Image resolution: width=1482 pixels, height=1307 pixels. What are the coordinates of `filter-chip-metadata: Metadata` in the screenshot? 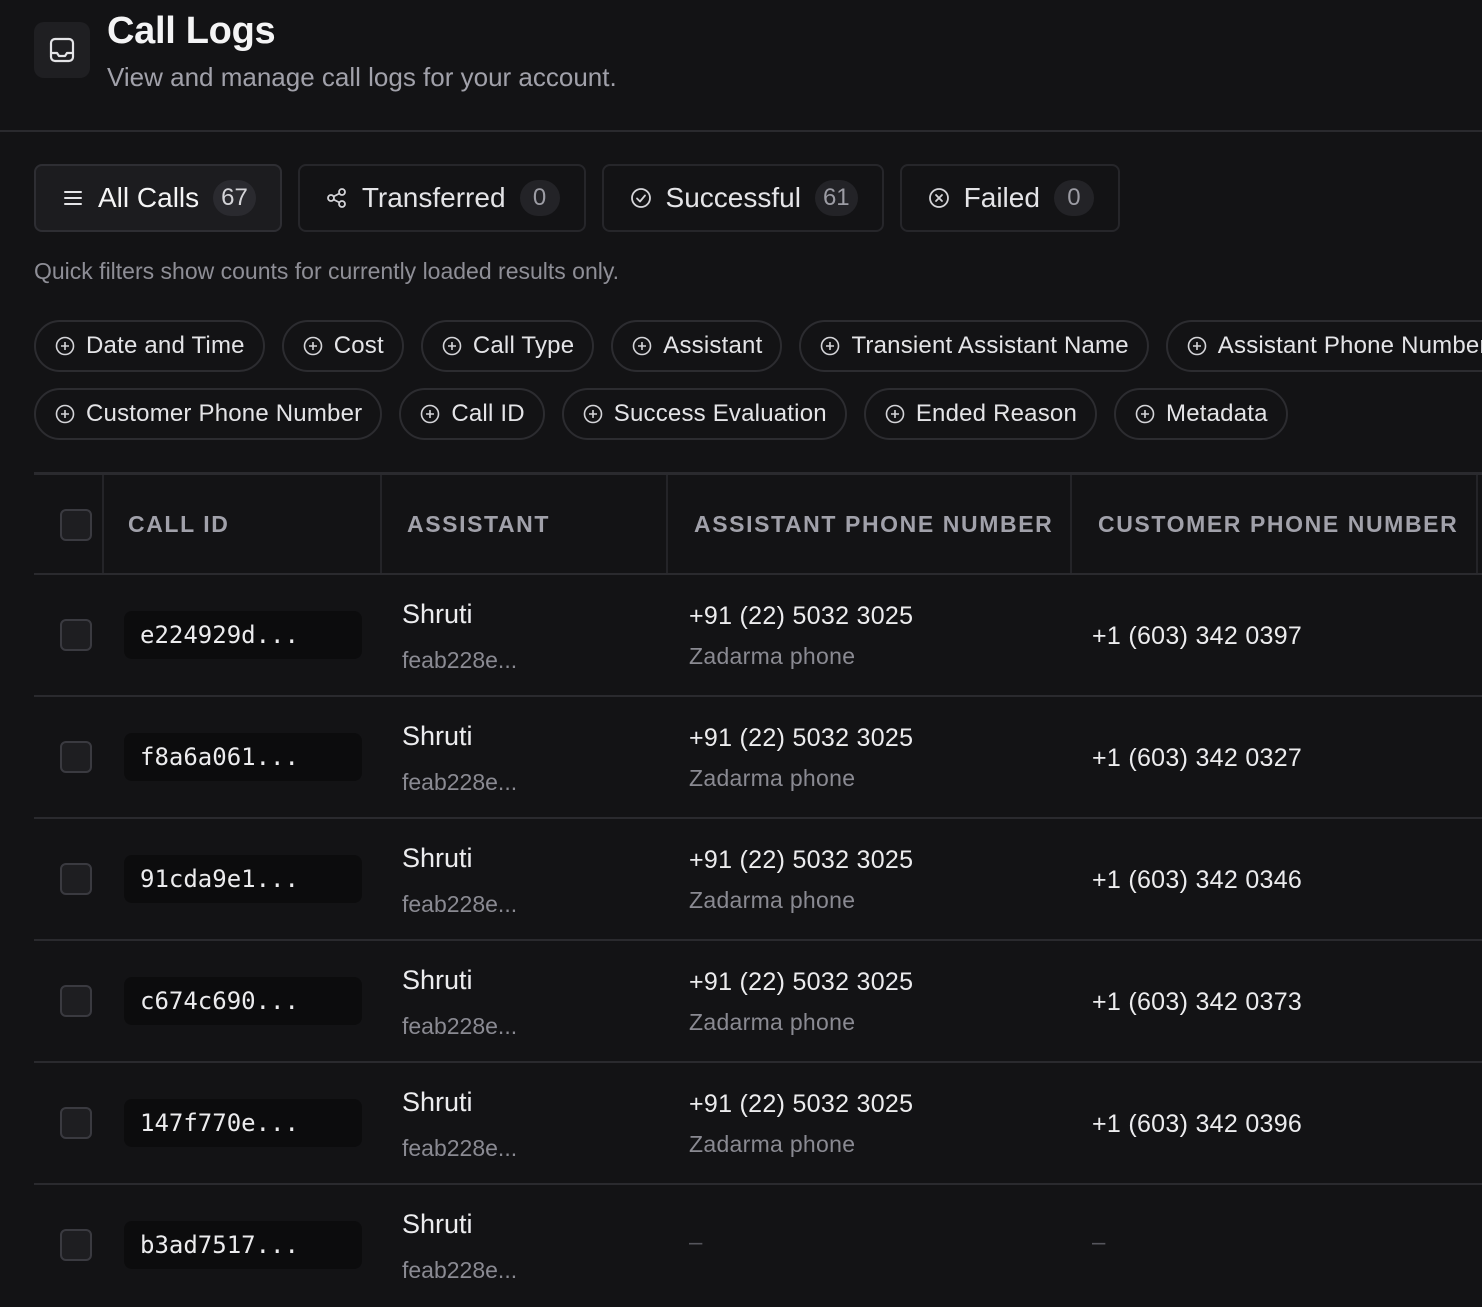 It's located at (1201, 414).